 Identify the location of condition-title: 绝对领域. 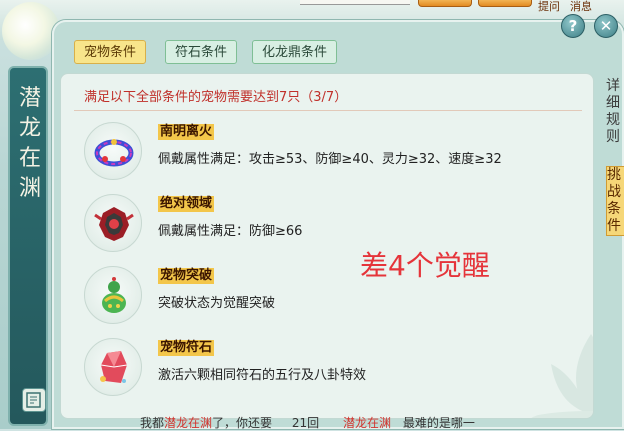
(186, 204).